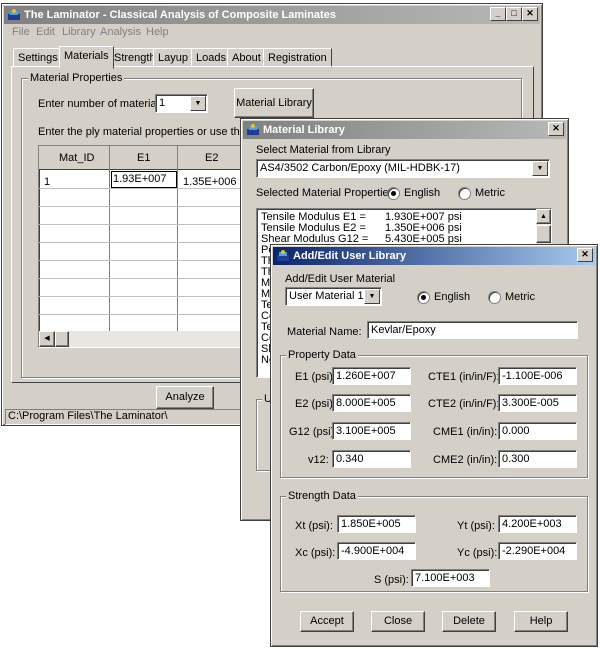 The width and height of the screenshot is (600, 649). I want to click on grid-cell-e1: 1.93E+007, so click(144, 179).